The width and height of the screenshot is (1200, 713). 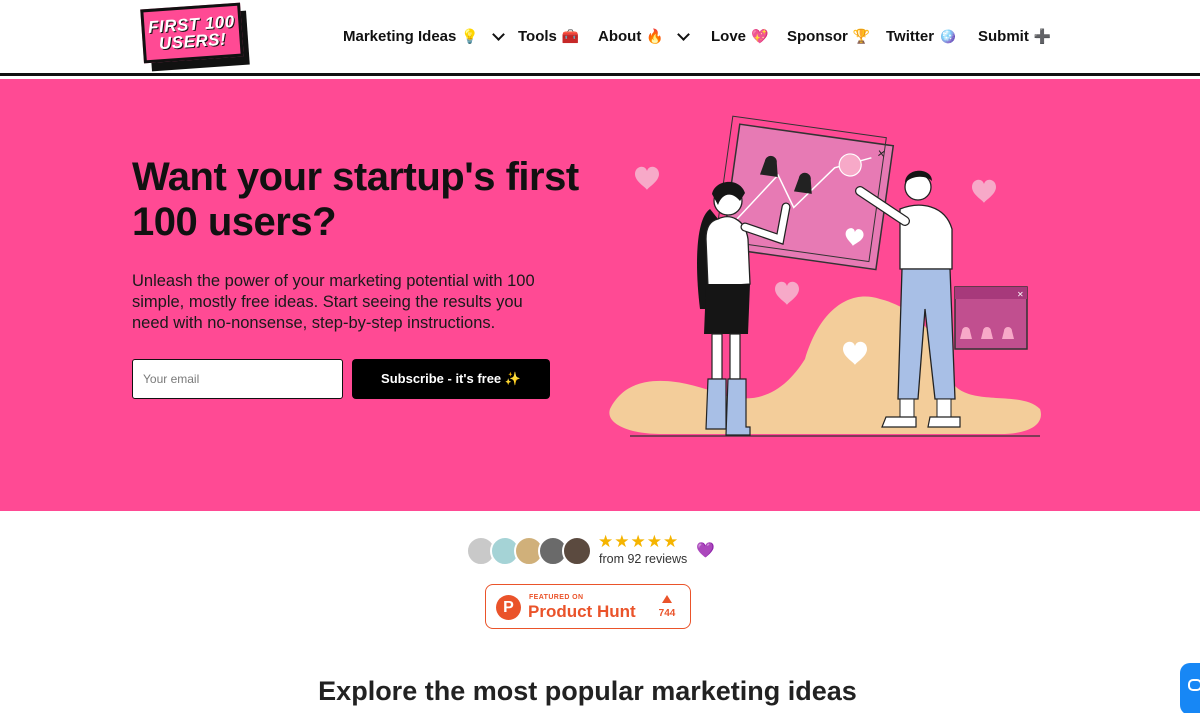 I want to click on nav-label: Submit, so click(x=1003, y=36).